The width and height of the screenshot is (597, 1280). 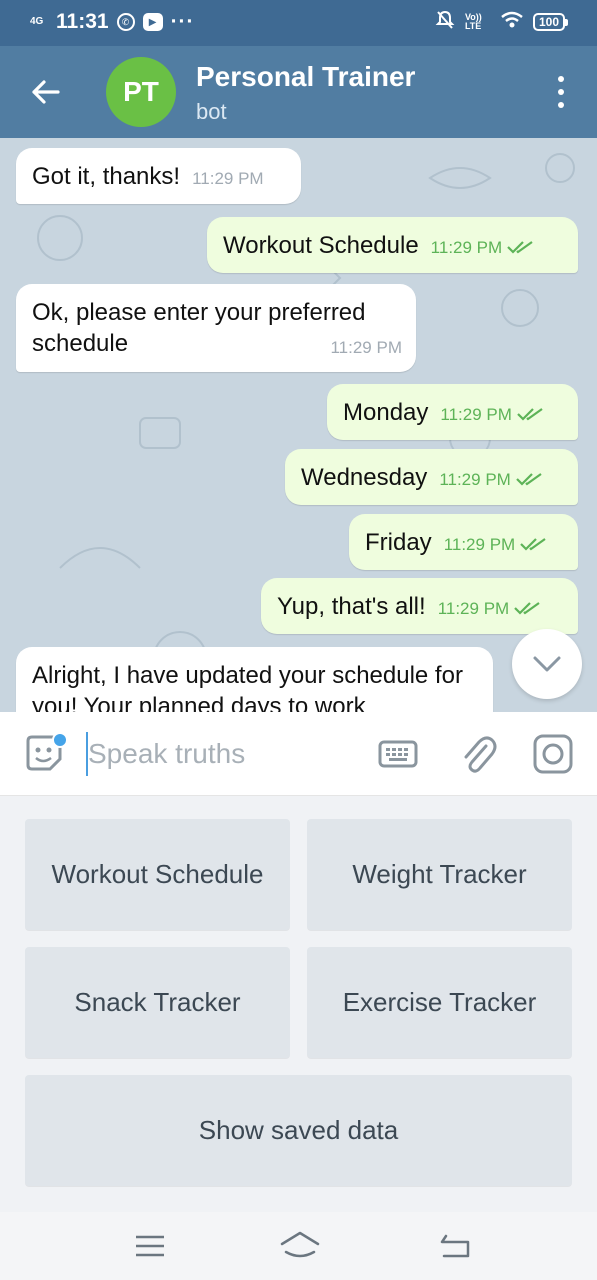 I want to click on keyboard-button-exercise-tracker: Exercise Tracker, so click(x=439, y=1002).